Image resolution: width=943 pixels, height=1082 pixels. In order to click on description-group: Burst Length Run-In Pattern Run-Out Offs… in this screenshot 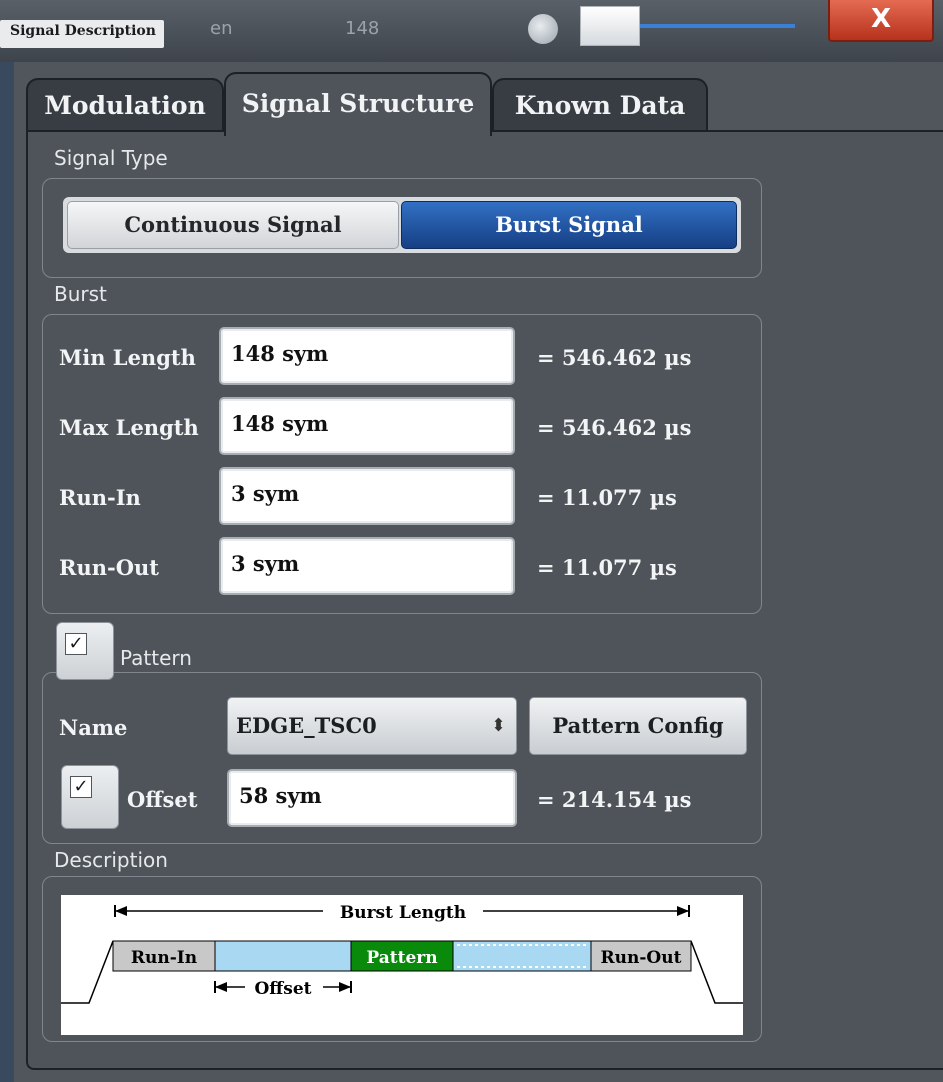, I will do `click(402, 959)`.